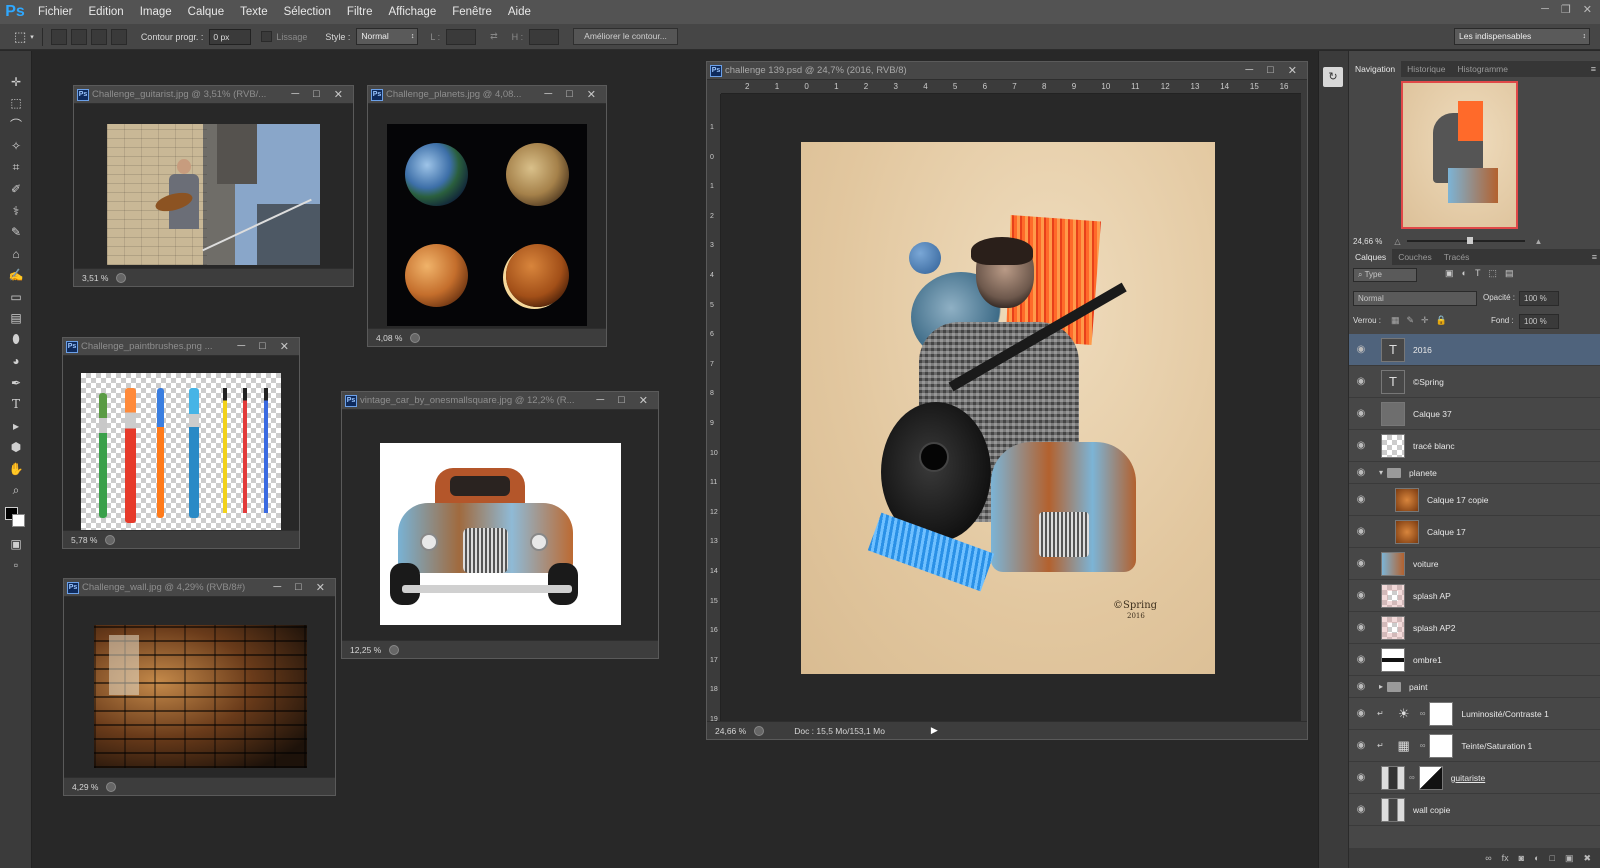  Describe the element at coordinates (1595, 69) in the screenshot. I see `panel-menu-icon: ≡` at that location.